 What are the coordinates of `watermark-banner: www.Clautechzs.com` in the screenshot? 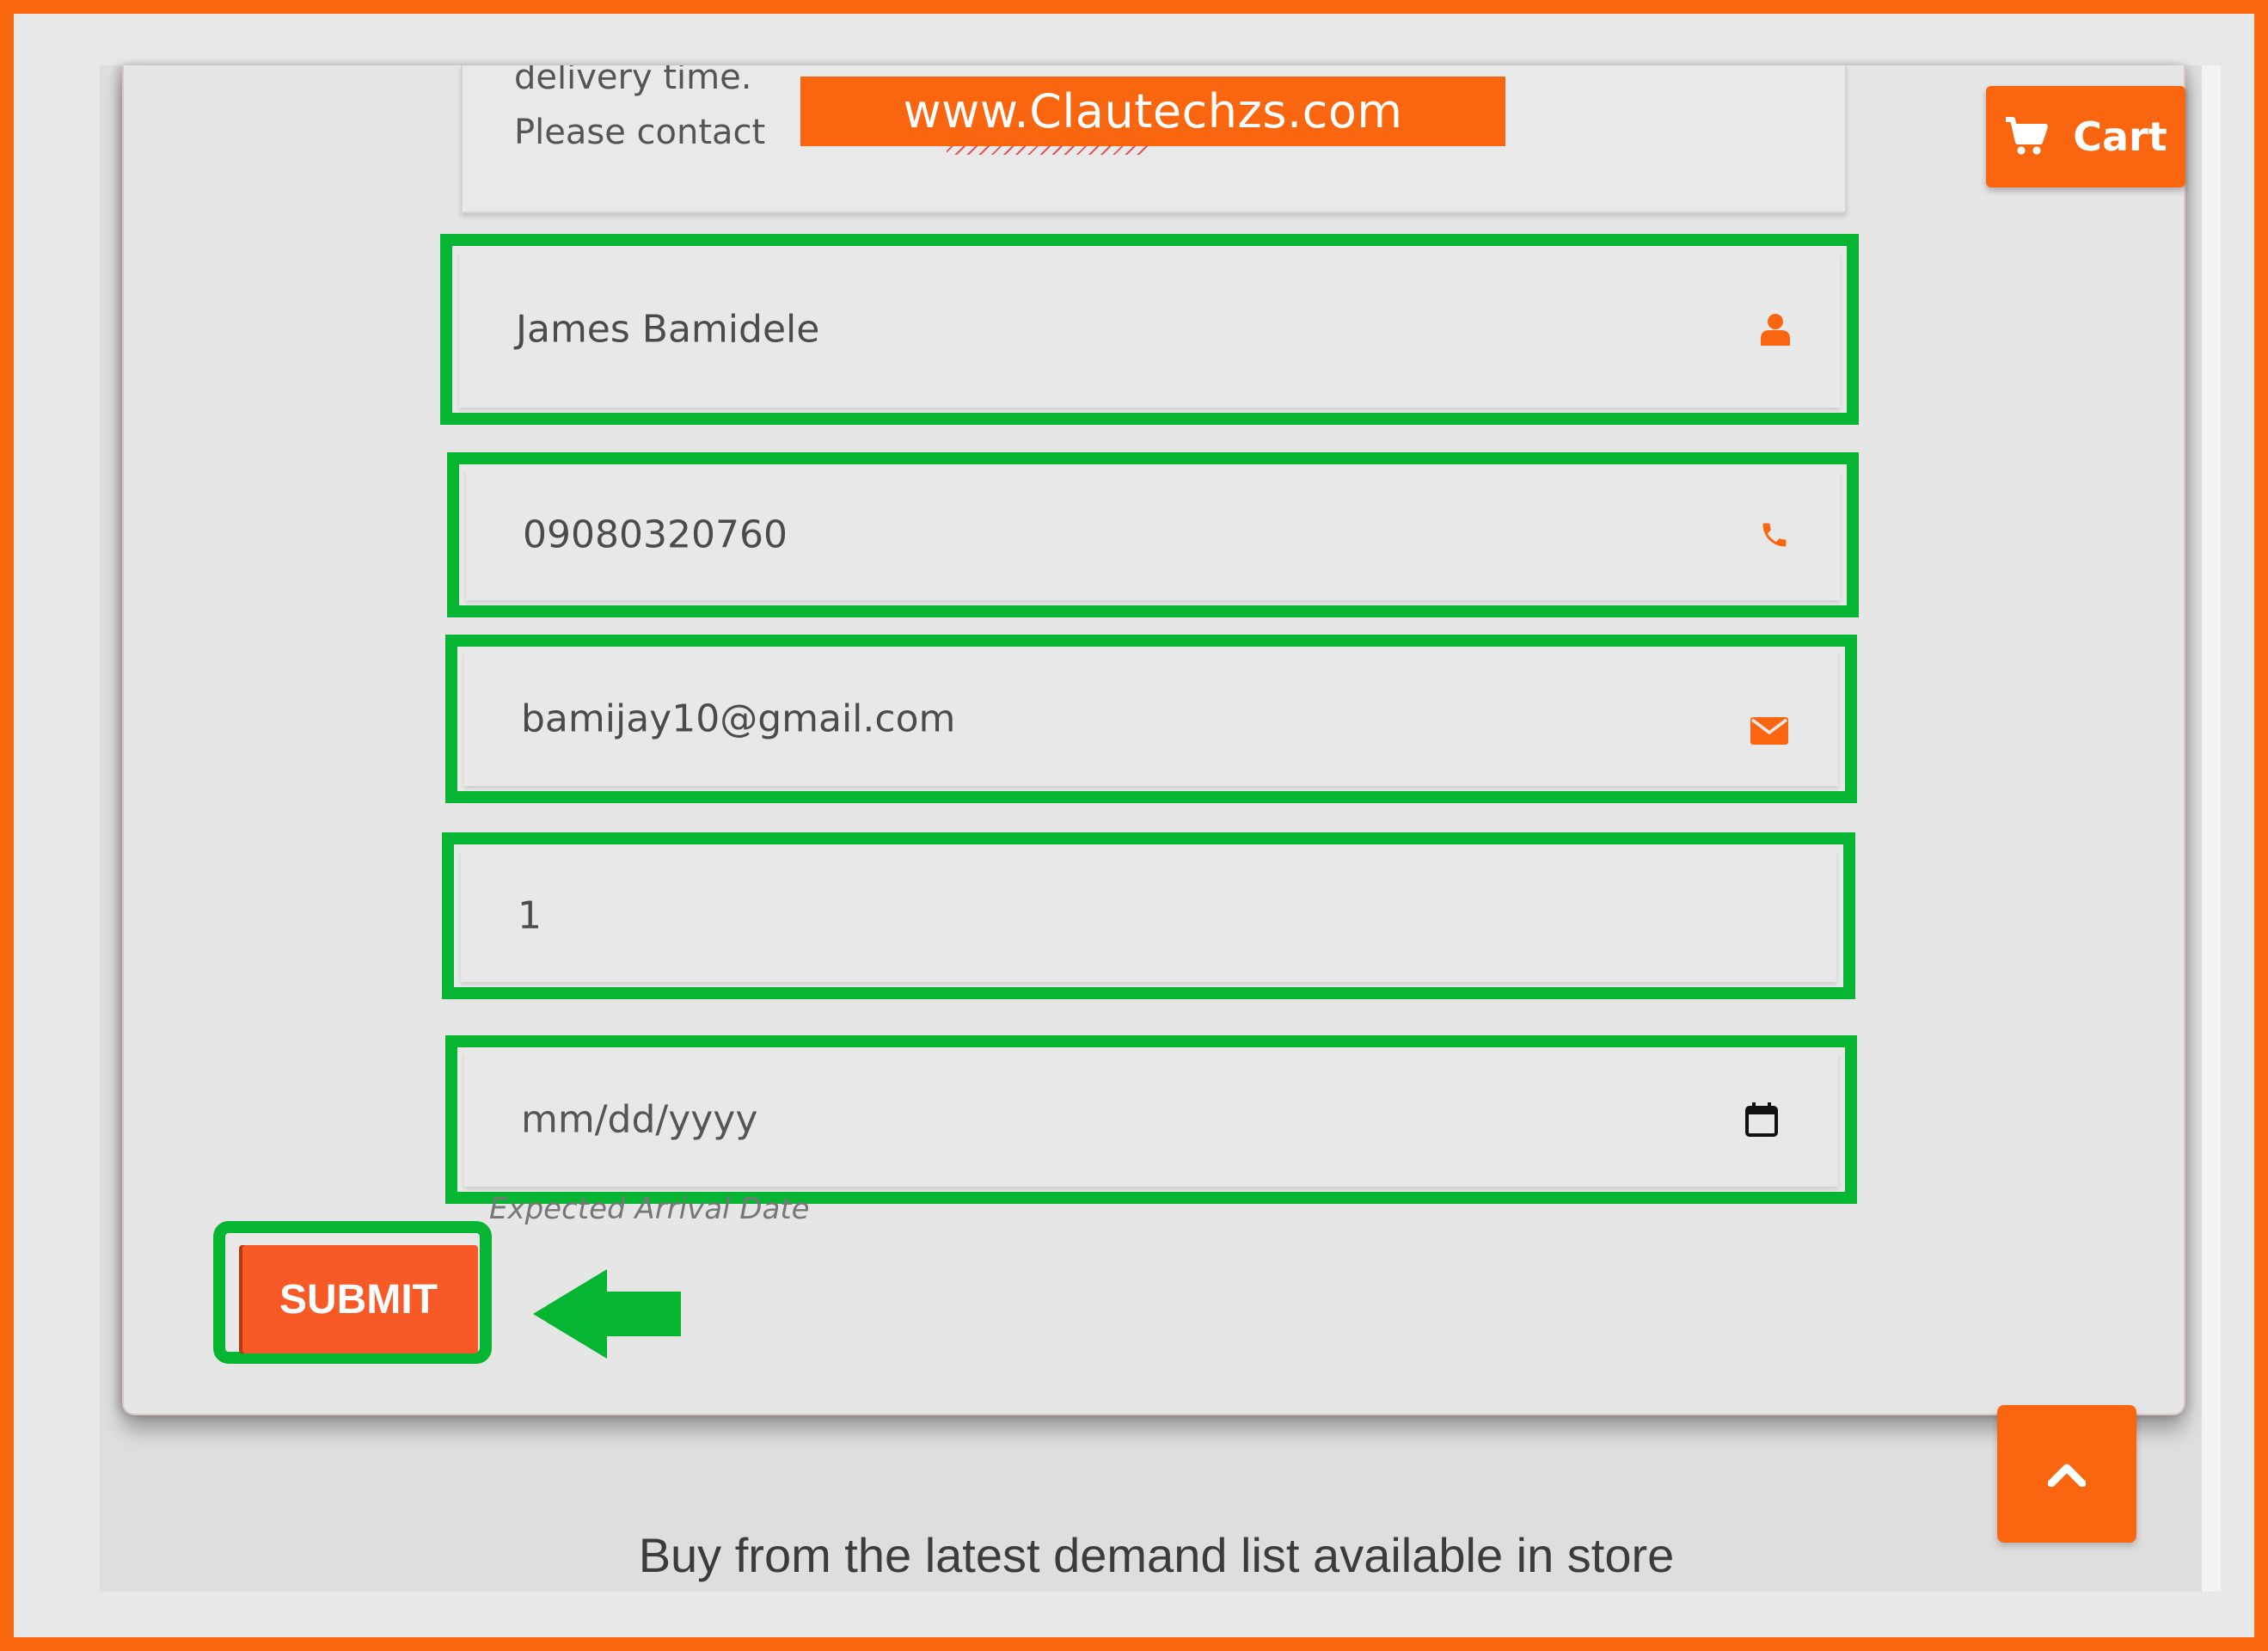 It's located at (1152, 111).